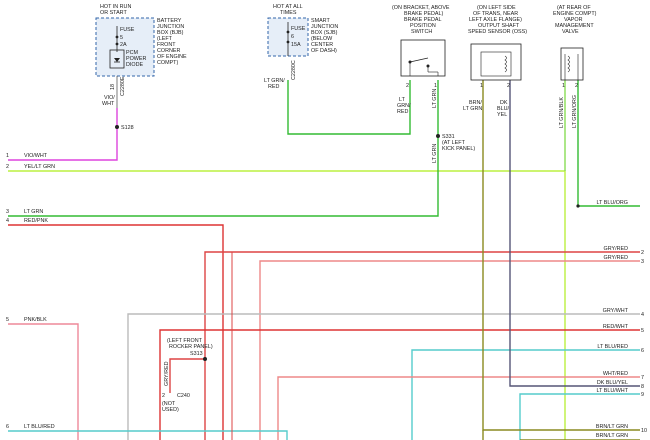 This screenshot has height=440, width=650. Describe the element at coordinates (191, 347) in the screenshot. I see `s313-2: ROCKER PANEL)` at that location.